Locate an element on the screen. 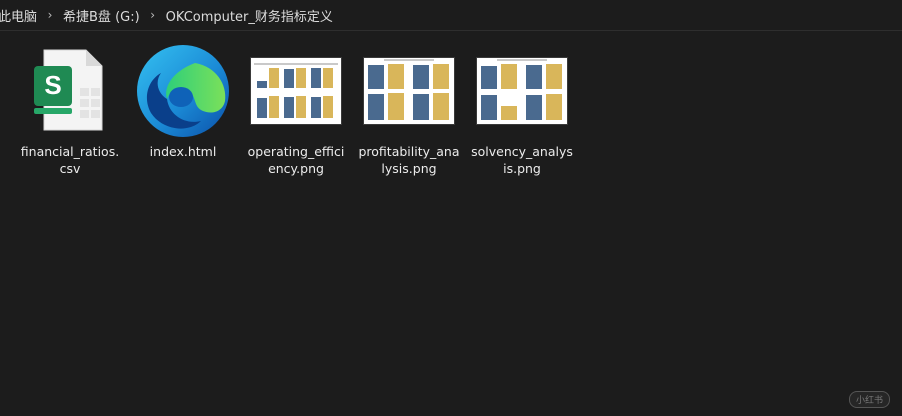 This screenshot has height=416, width=902. svg-text: S is located at coordinates (52, 85).